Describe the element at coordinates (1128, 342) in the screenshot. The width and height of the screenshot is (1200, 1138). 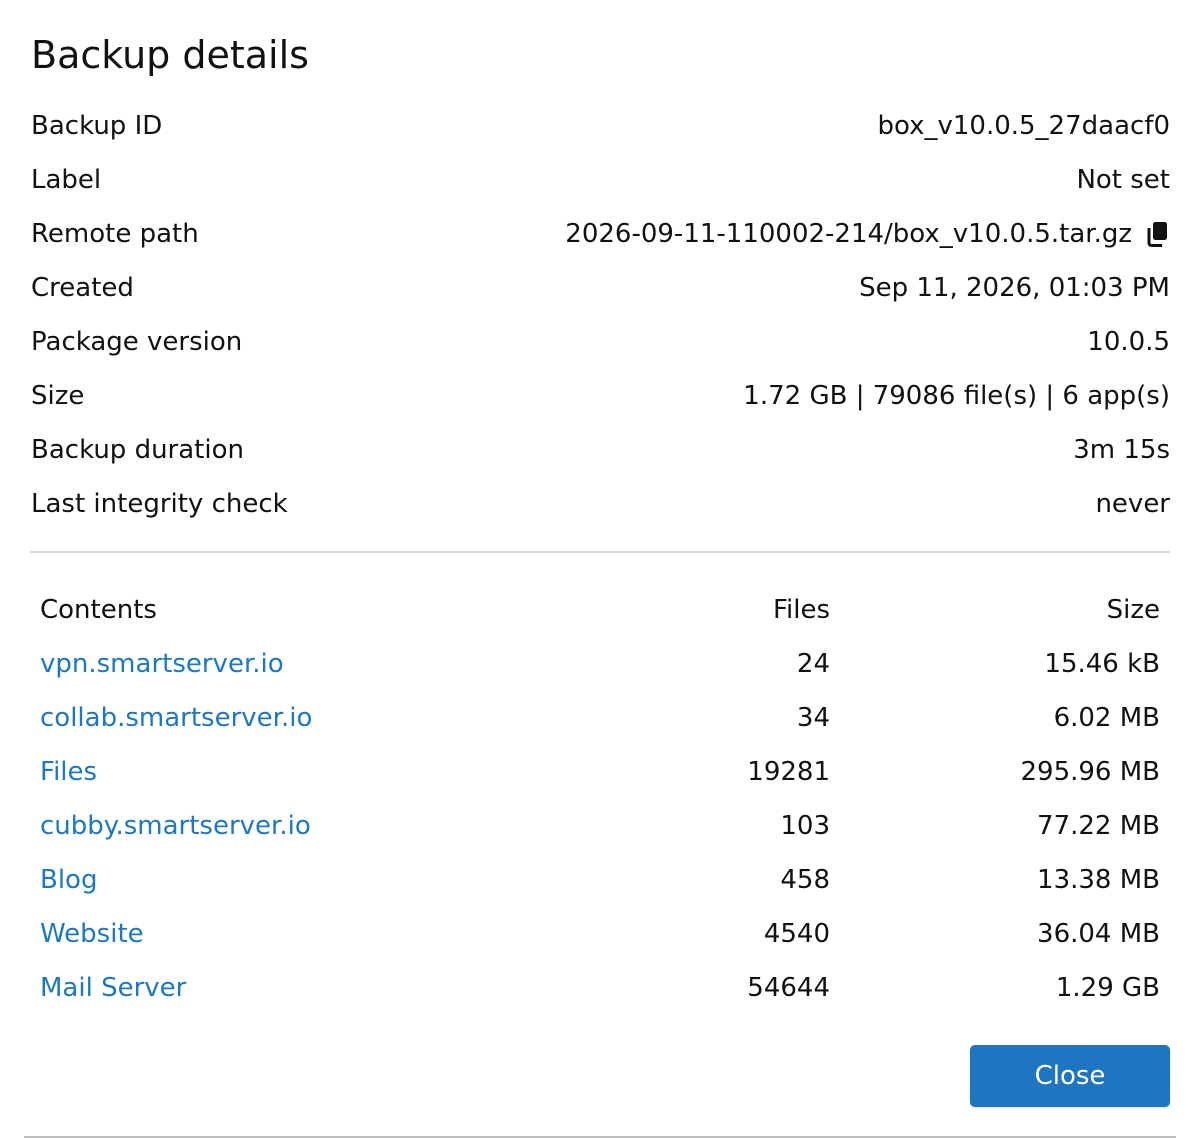
I see `detail-value: 10.0.5` at that location.